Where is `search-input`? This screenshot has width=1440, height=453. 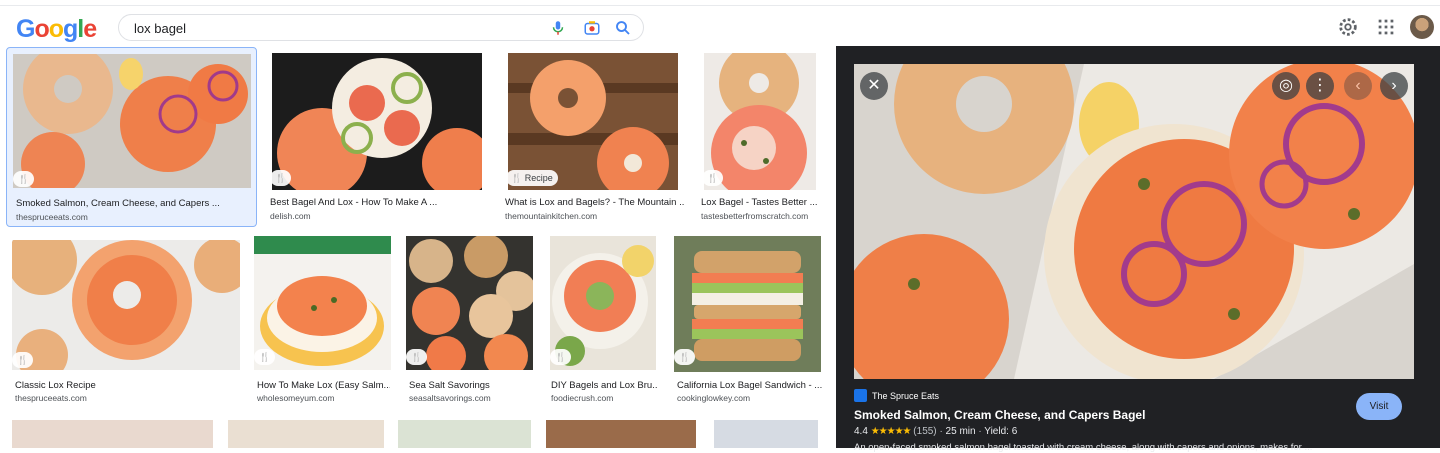
search-input is located at coordinates (334, 28).